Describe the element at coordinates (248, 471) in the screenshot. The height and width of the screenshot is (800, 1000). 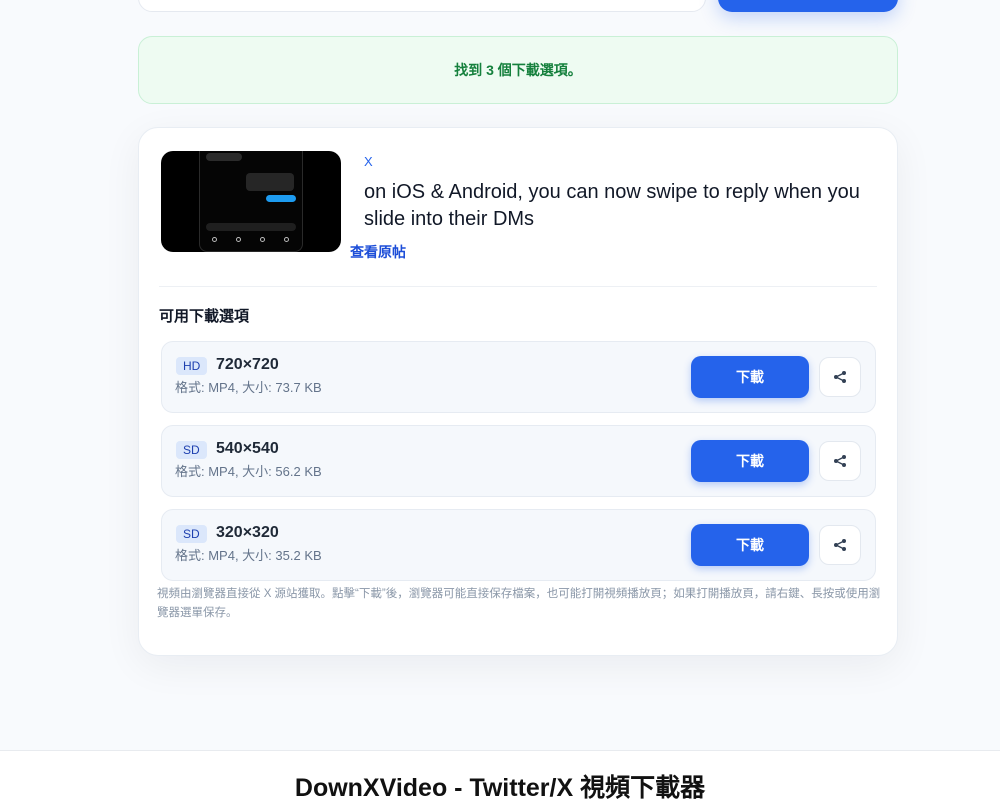
I see `format-size-label: 格式: MP4, 大小: 56.2 KB` at that location.